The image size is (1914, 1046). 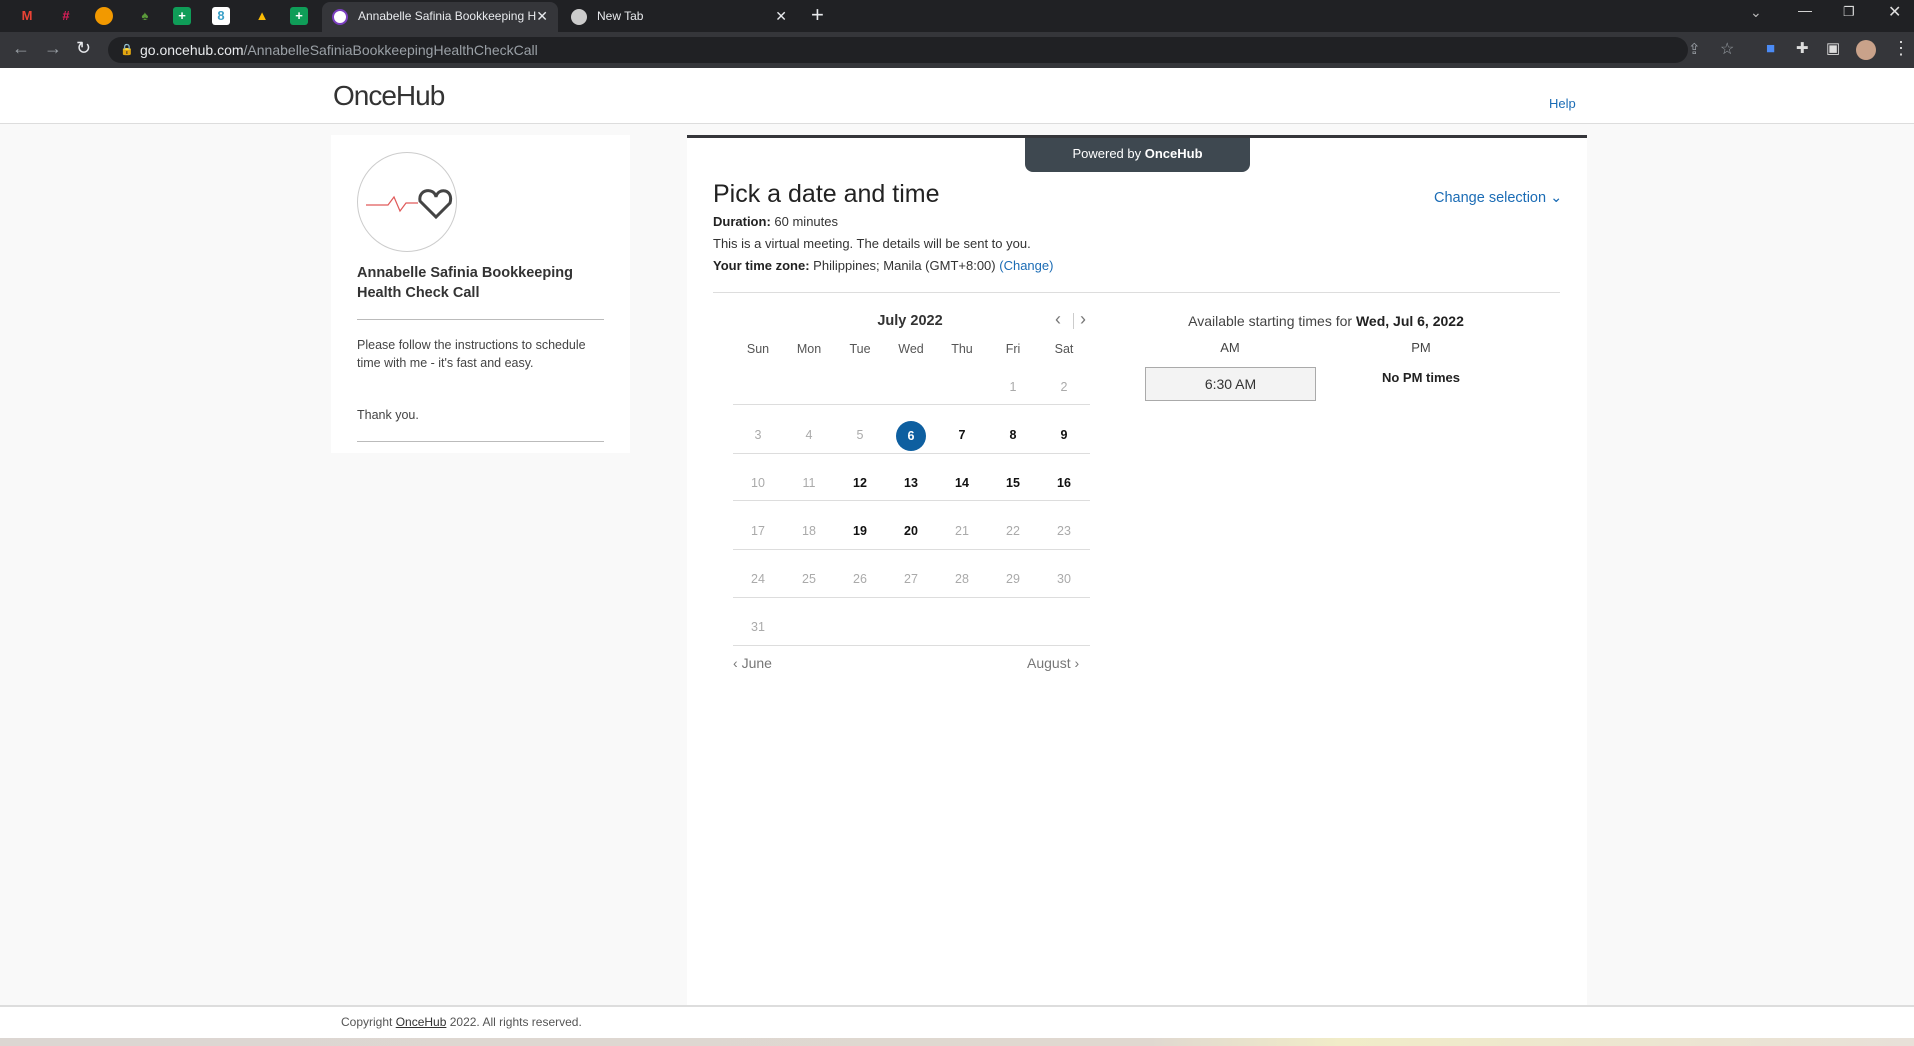 I want to click on heartbeat-logo-icon, so click(x=409, y=204).